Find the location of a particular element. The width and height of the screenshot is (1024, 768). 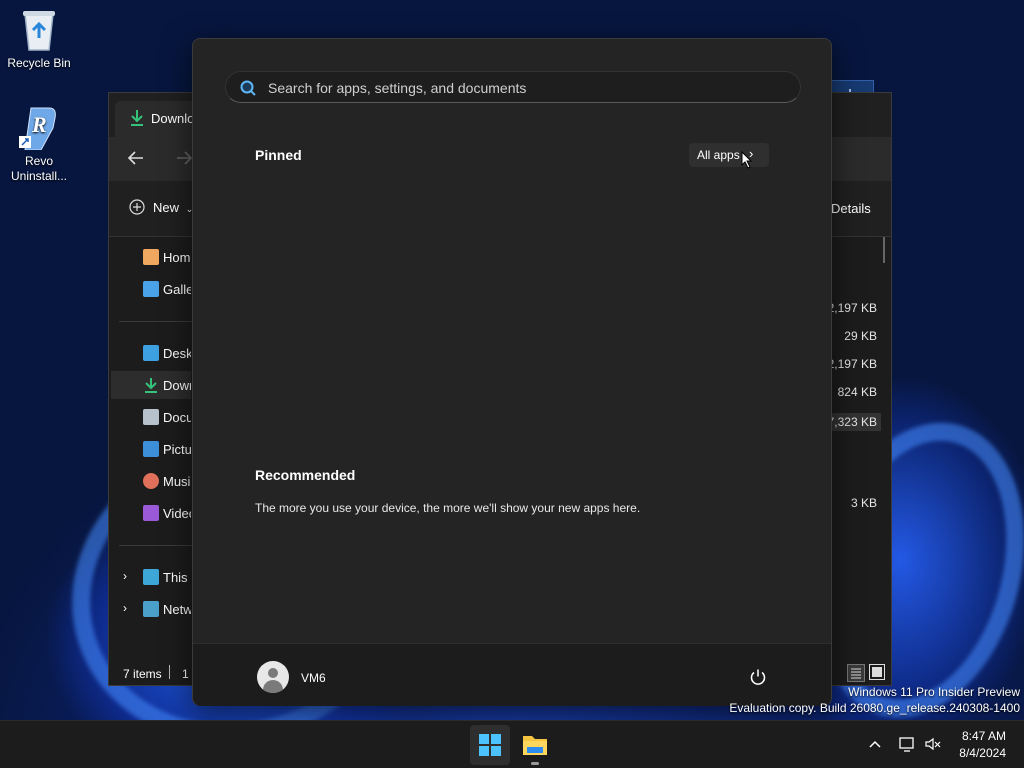

explorer-tab-label: Downlo is located at coordinates (173, 118).